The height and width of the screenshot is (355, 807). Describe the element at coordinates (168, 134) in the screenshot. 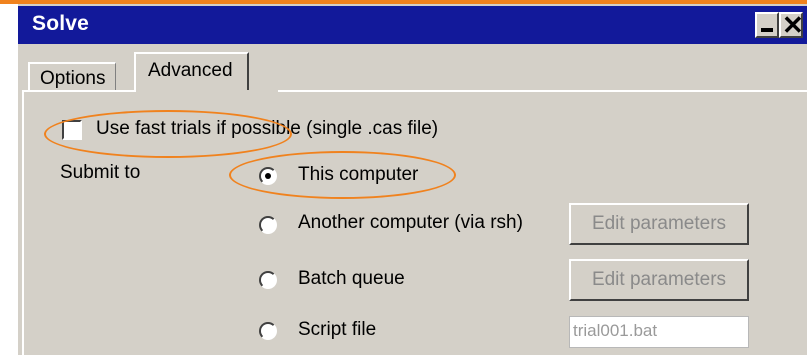

I see `highlight-fast-trials` at that location.